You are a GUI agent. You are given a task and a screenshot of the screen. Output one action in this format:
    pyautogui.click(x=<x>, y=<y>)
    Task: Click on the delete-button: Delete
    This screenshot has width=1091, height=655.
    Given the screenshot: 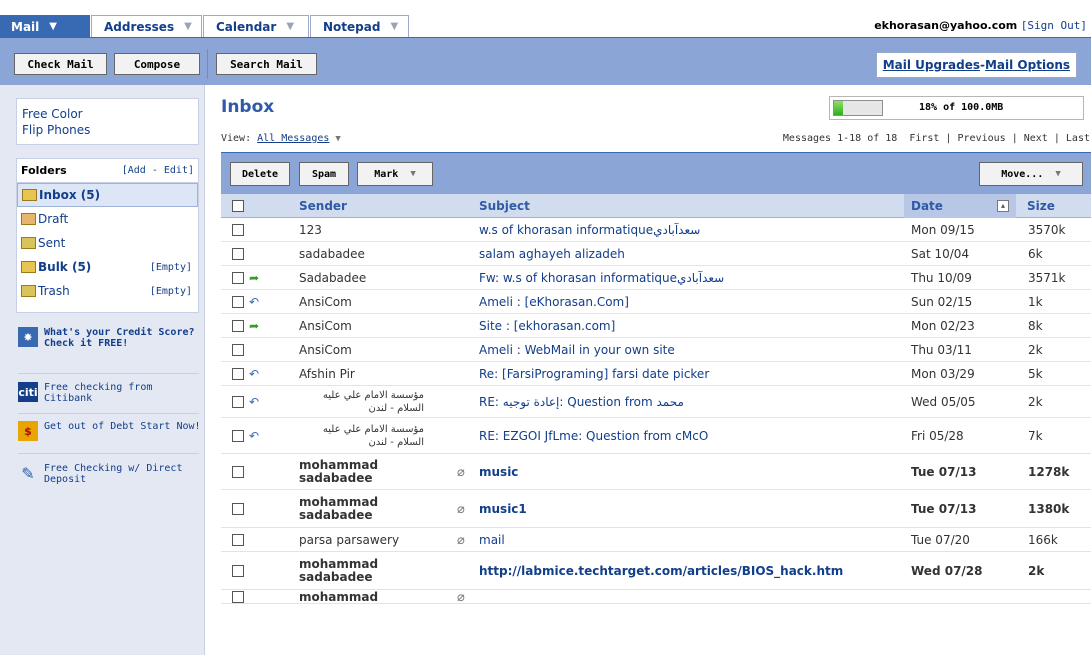 What is the action you would take?
    pyautogui.click(x=260, y=174)
    